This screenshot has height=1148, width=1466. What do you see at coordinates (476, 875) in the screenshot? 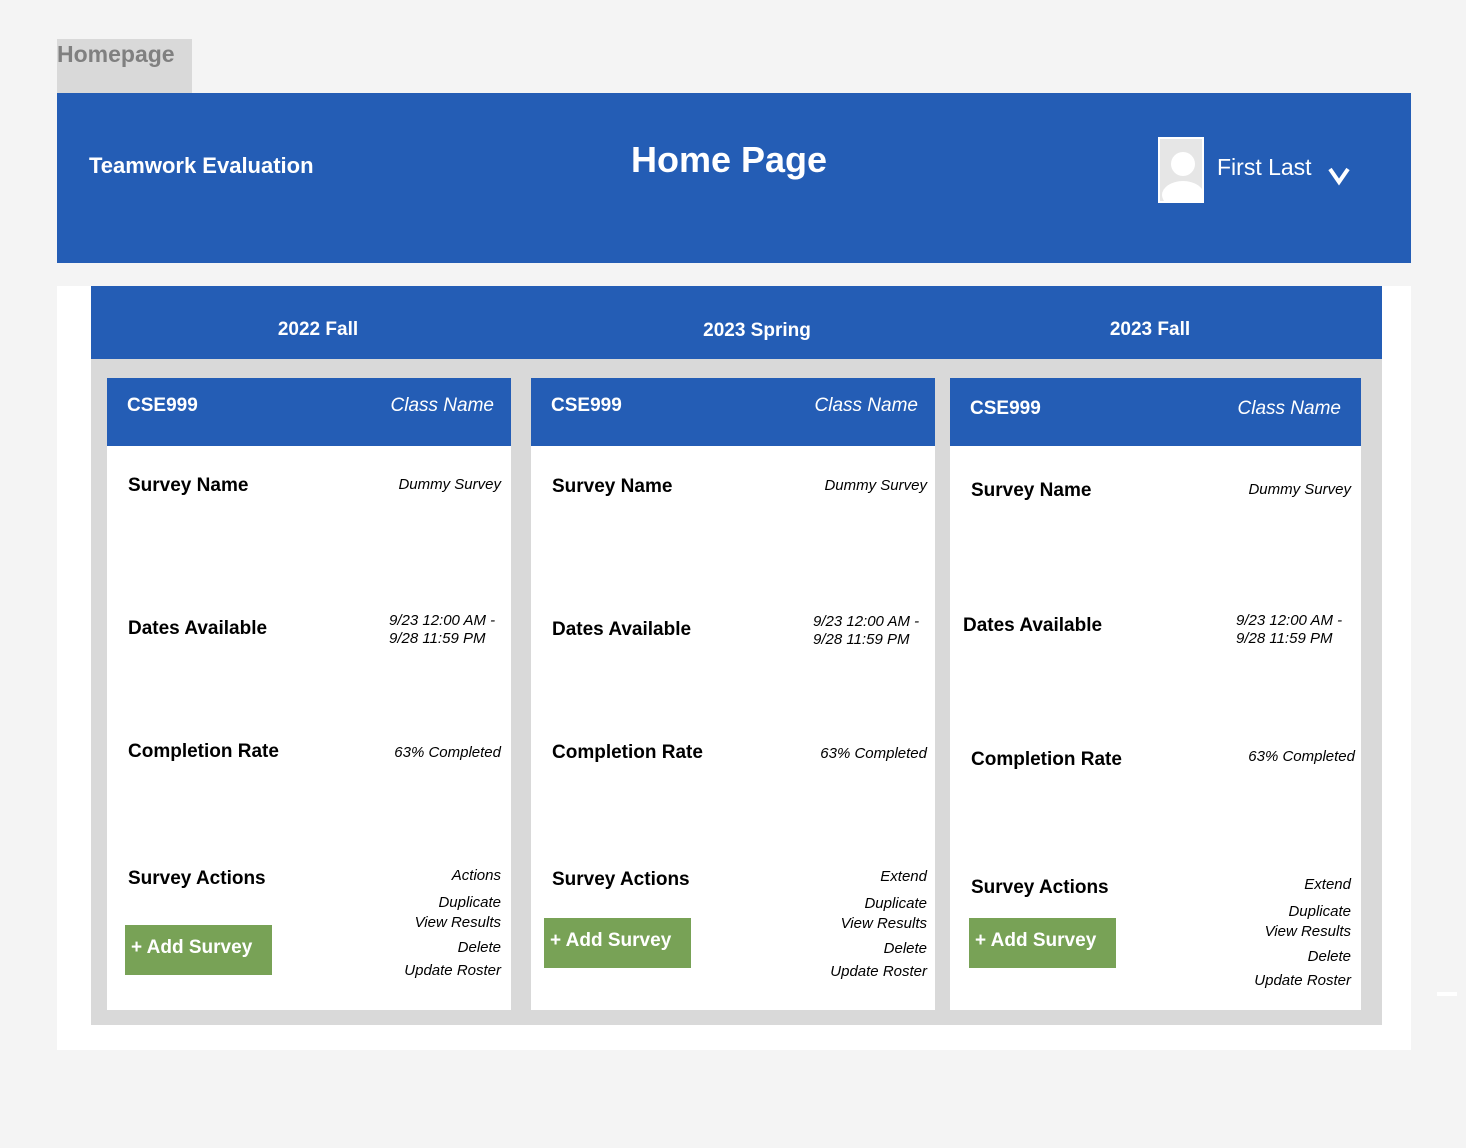
I see `action-link: Actions` at bounding box center [476, 875].